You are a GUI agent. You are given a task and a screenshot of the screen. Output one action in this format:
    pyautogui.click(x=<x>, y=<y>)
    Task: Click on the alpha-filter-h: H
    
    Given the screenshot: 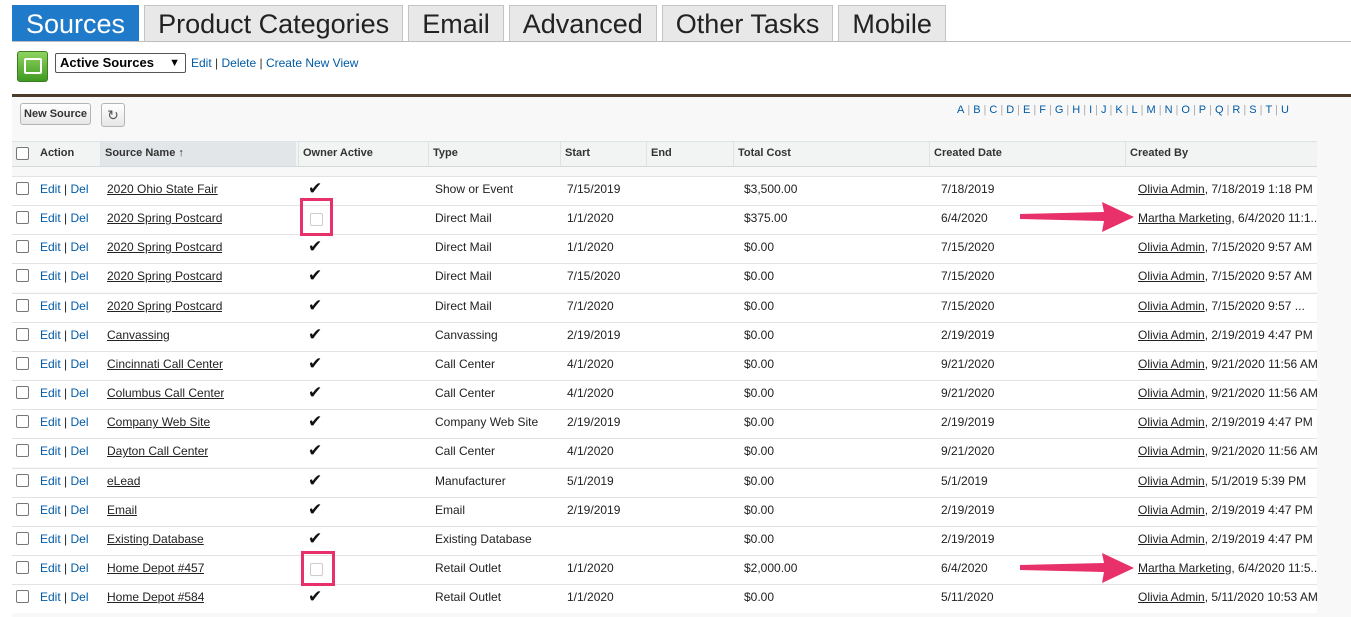 What is the action you would take?
    pyautogui.click(x=1076, y=110)
    